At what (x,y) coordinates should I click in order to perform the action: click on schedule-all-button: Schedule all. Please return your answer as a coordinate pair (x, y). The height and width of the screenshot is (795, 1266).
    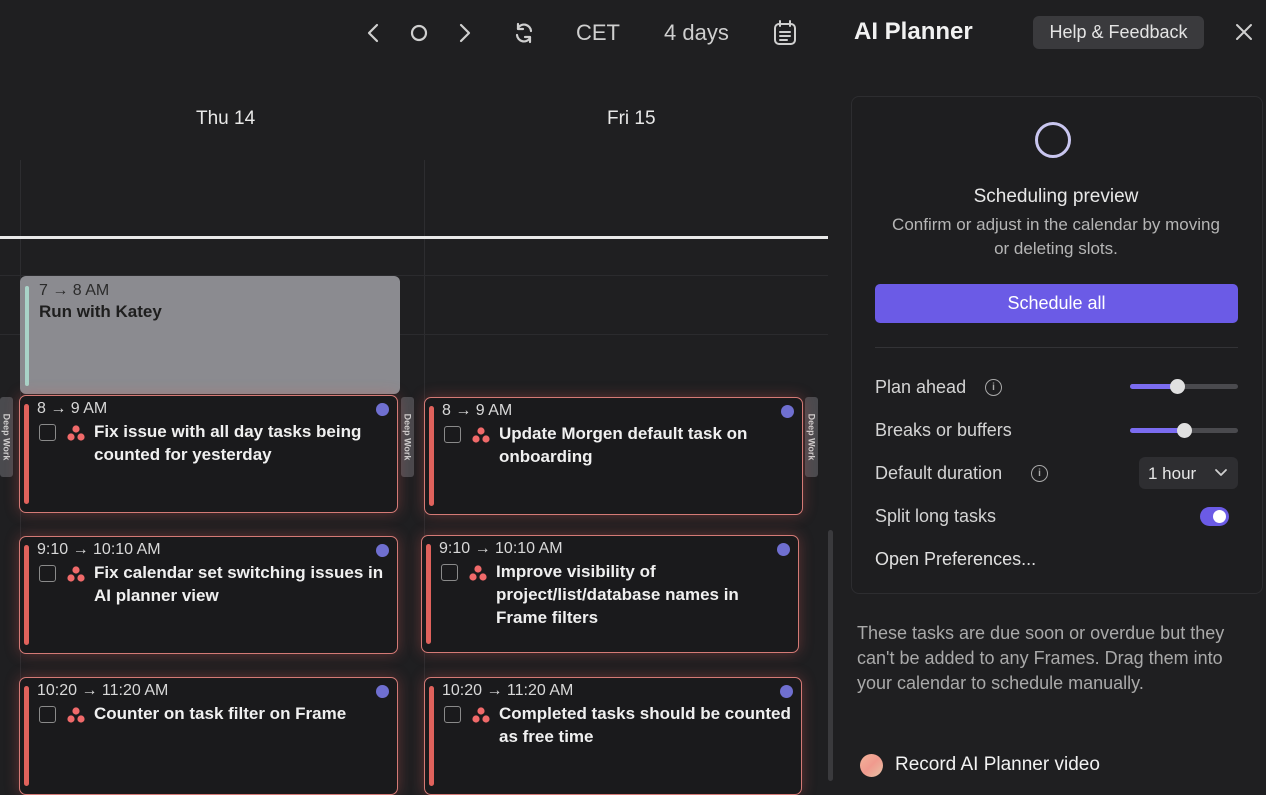
    Looking at the image, I should click on (1056, 303).